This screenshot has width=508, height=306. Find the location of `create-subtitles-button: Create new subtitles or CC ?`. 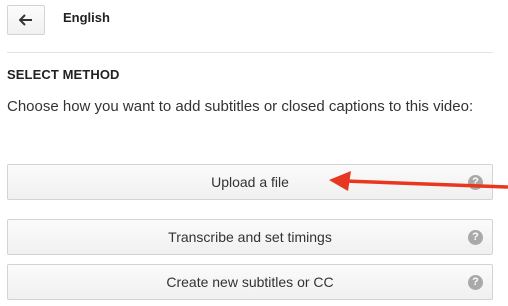

create-subtitles-button: Create new subtitles or CC ? is located at coordinates (250, 282).